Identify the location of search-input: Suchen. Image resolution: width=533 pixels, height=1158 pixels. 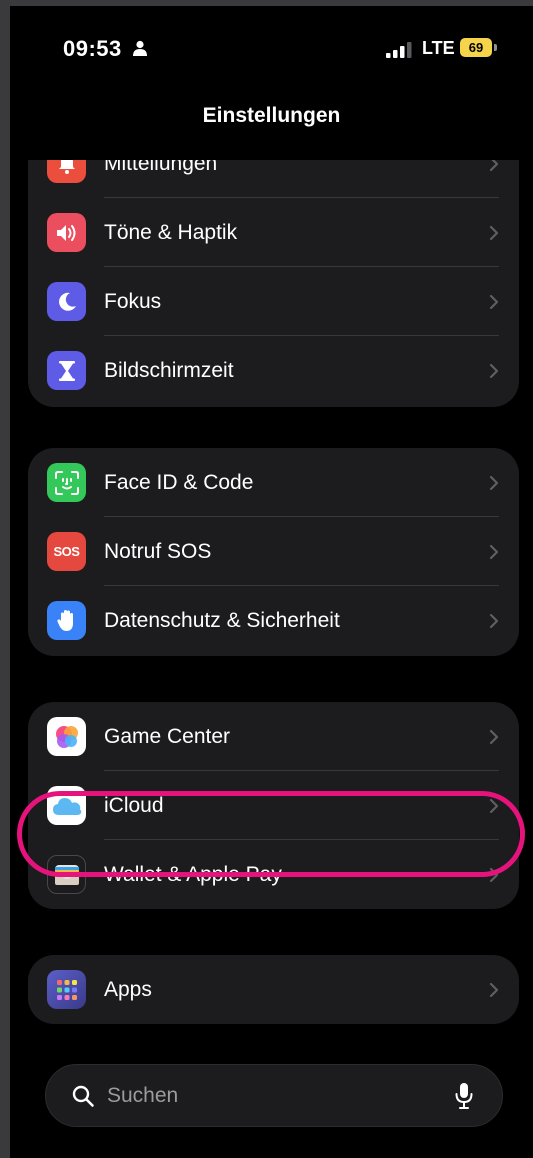
(142, 1096).